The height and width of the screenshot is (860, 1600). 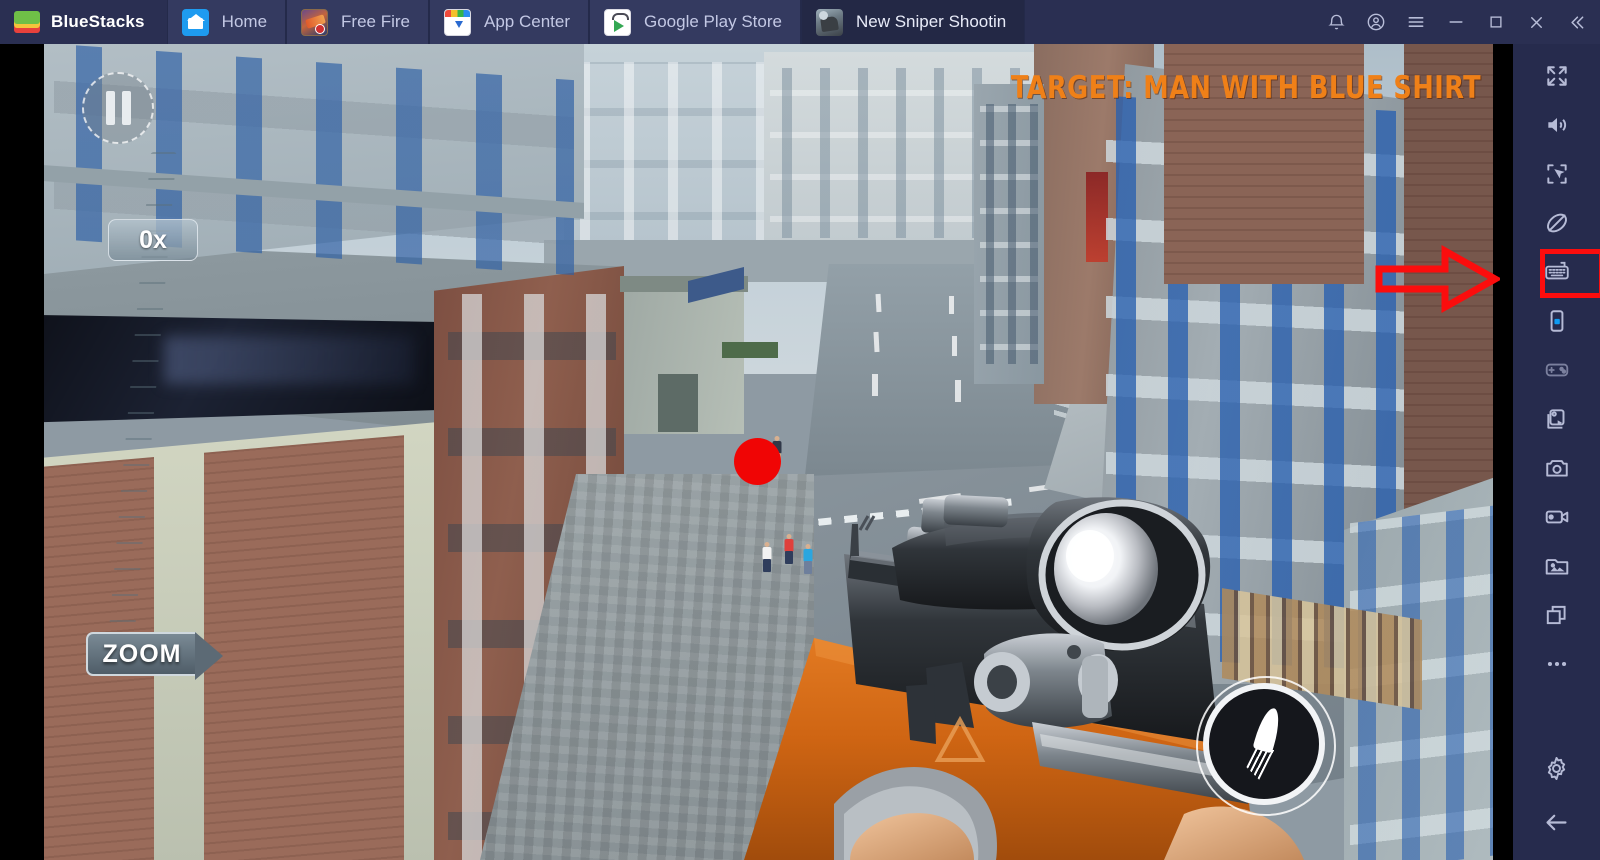 I want to click on settings-gear-icon, so click(x=1557, y=768).